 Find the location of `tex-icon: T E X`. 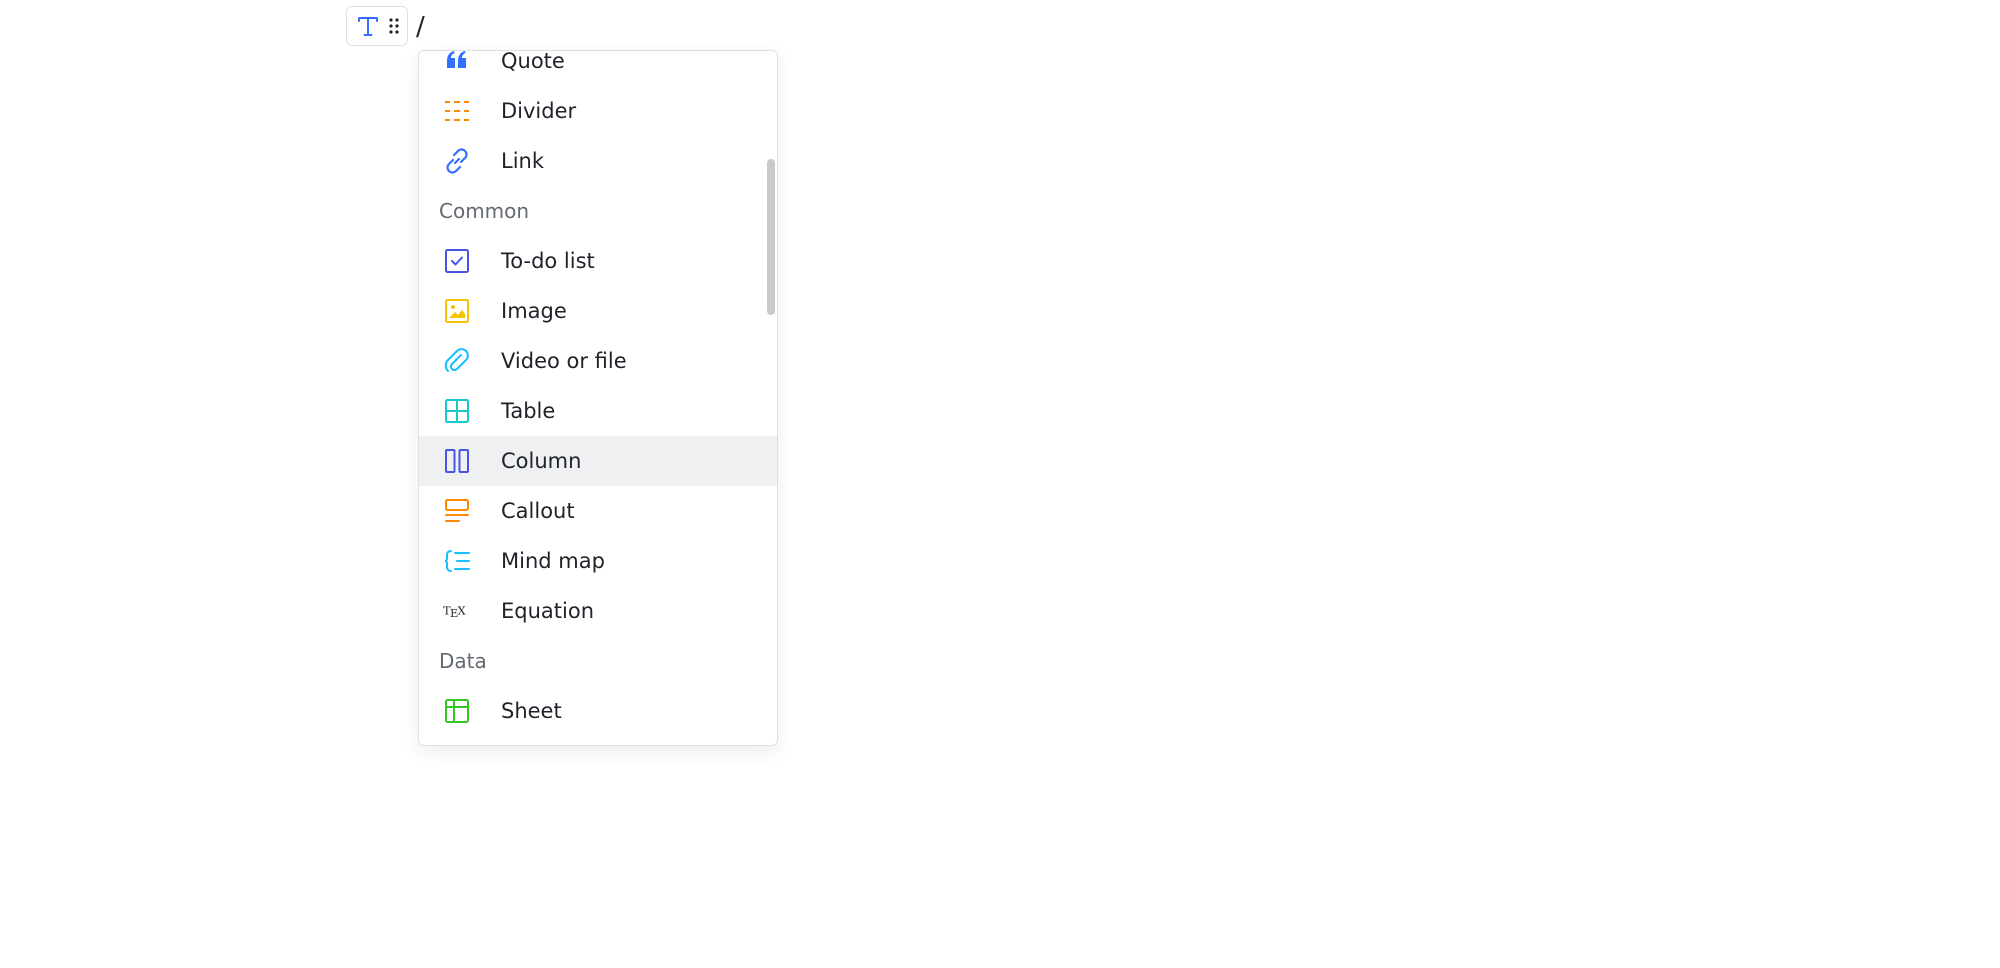

tex-icon: T E X is located at coordinates (457, 611).